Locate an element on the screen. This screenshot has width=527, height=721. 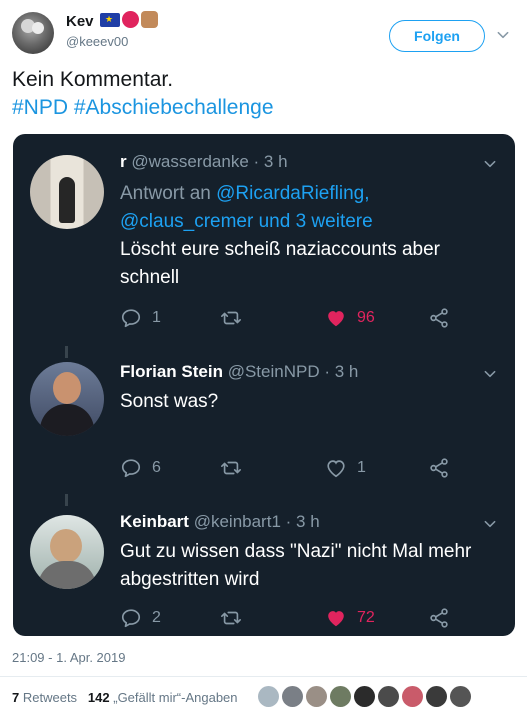
reply-to-more-link: @claus_cremer und 3 weitere is located at coordinates (310, 222).